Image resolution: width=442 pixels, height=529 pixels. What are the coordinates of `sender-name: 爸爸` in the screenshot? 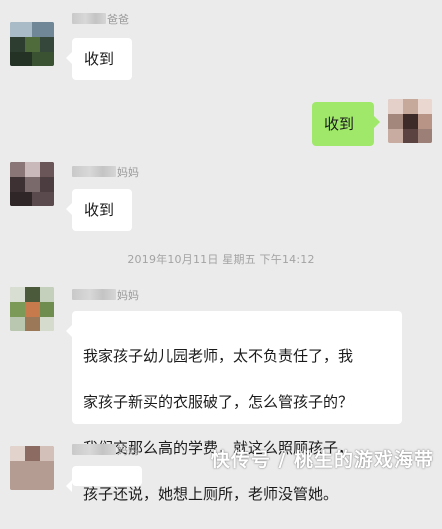 It's located at (100, 20).